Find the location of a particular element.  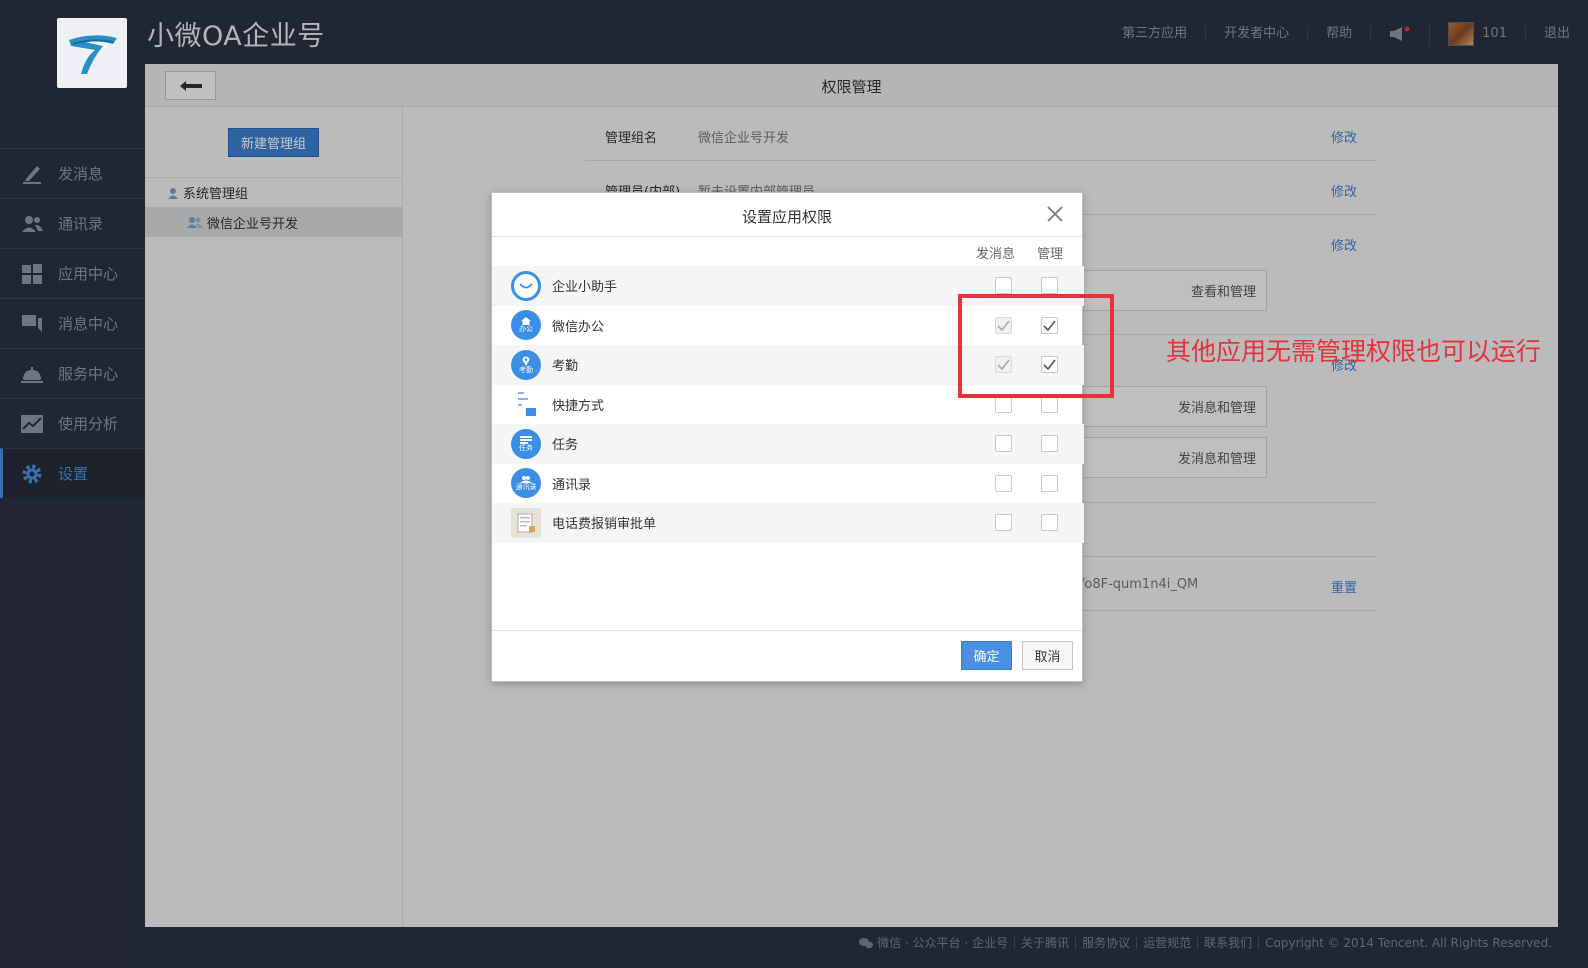

task-icon: 任务 is located at coordinates (526, 443).